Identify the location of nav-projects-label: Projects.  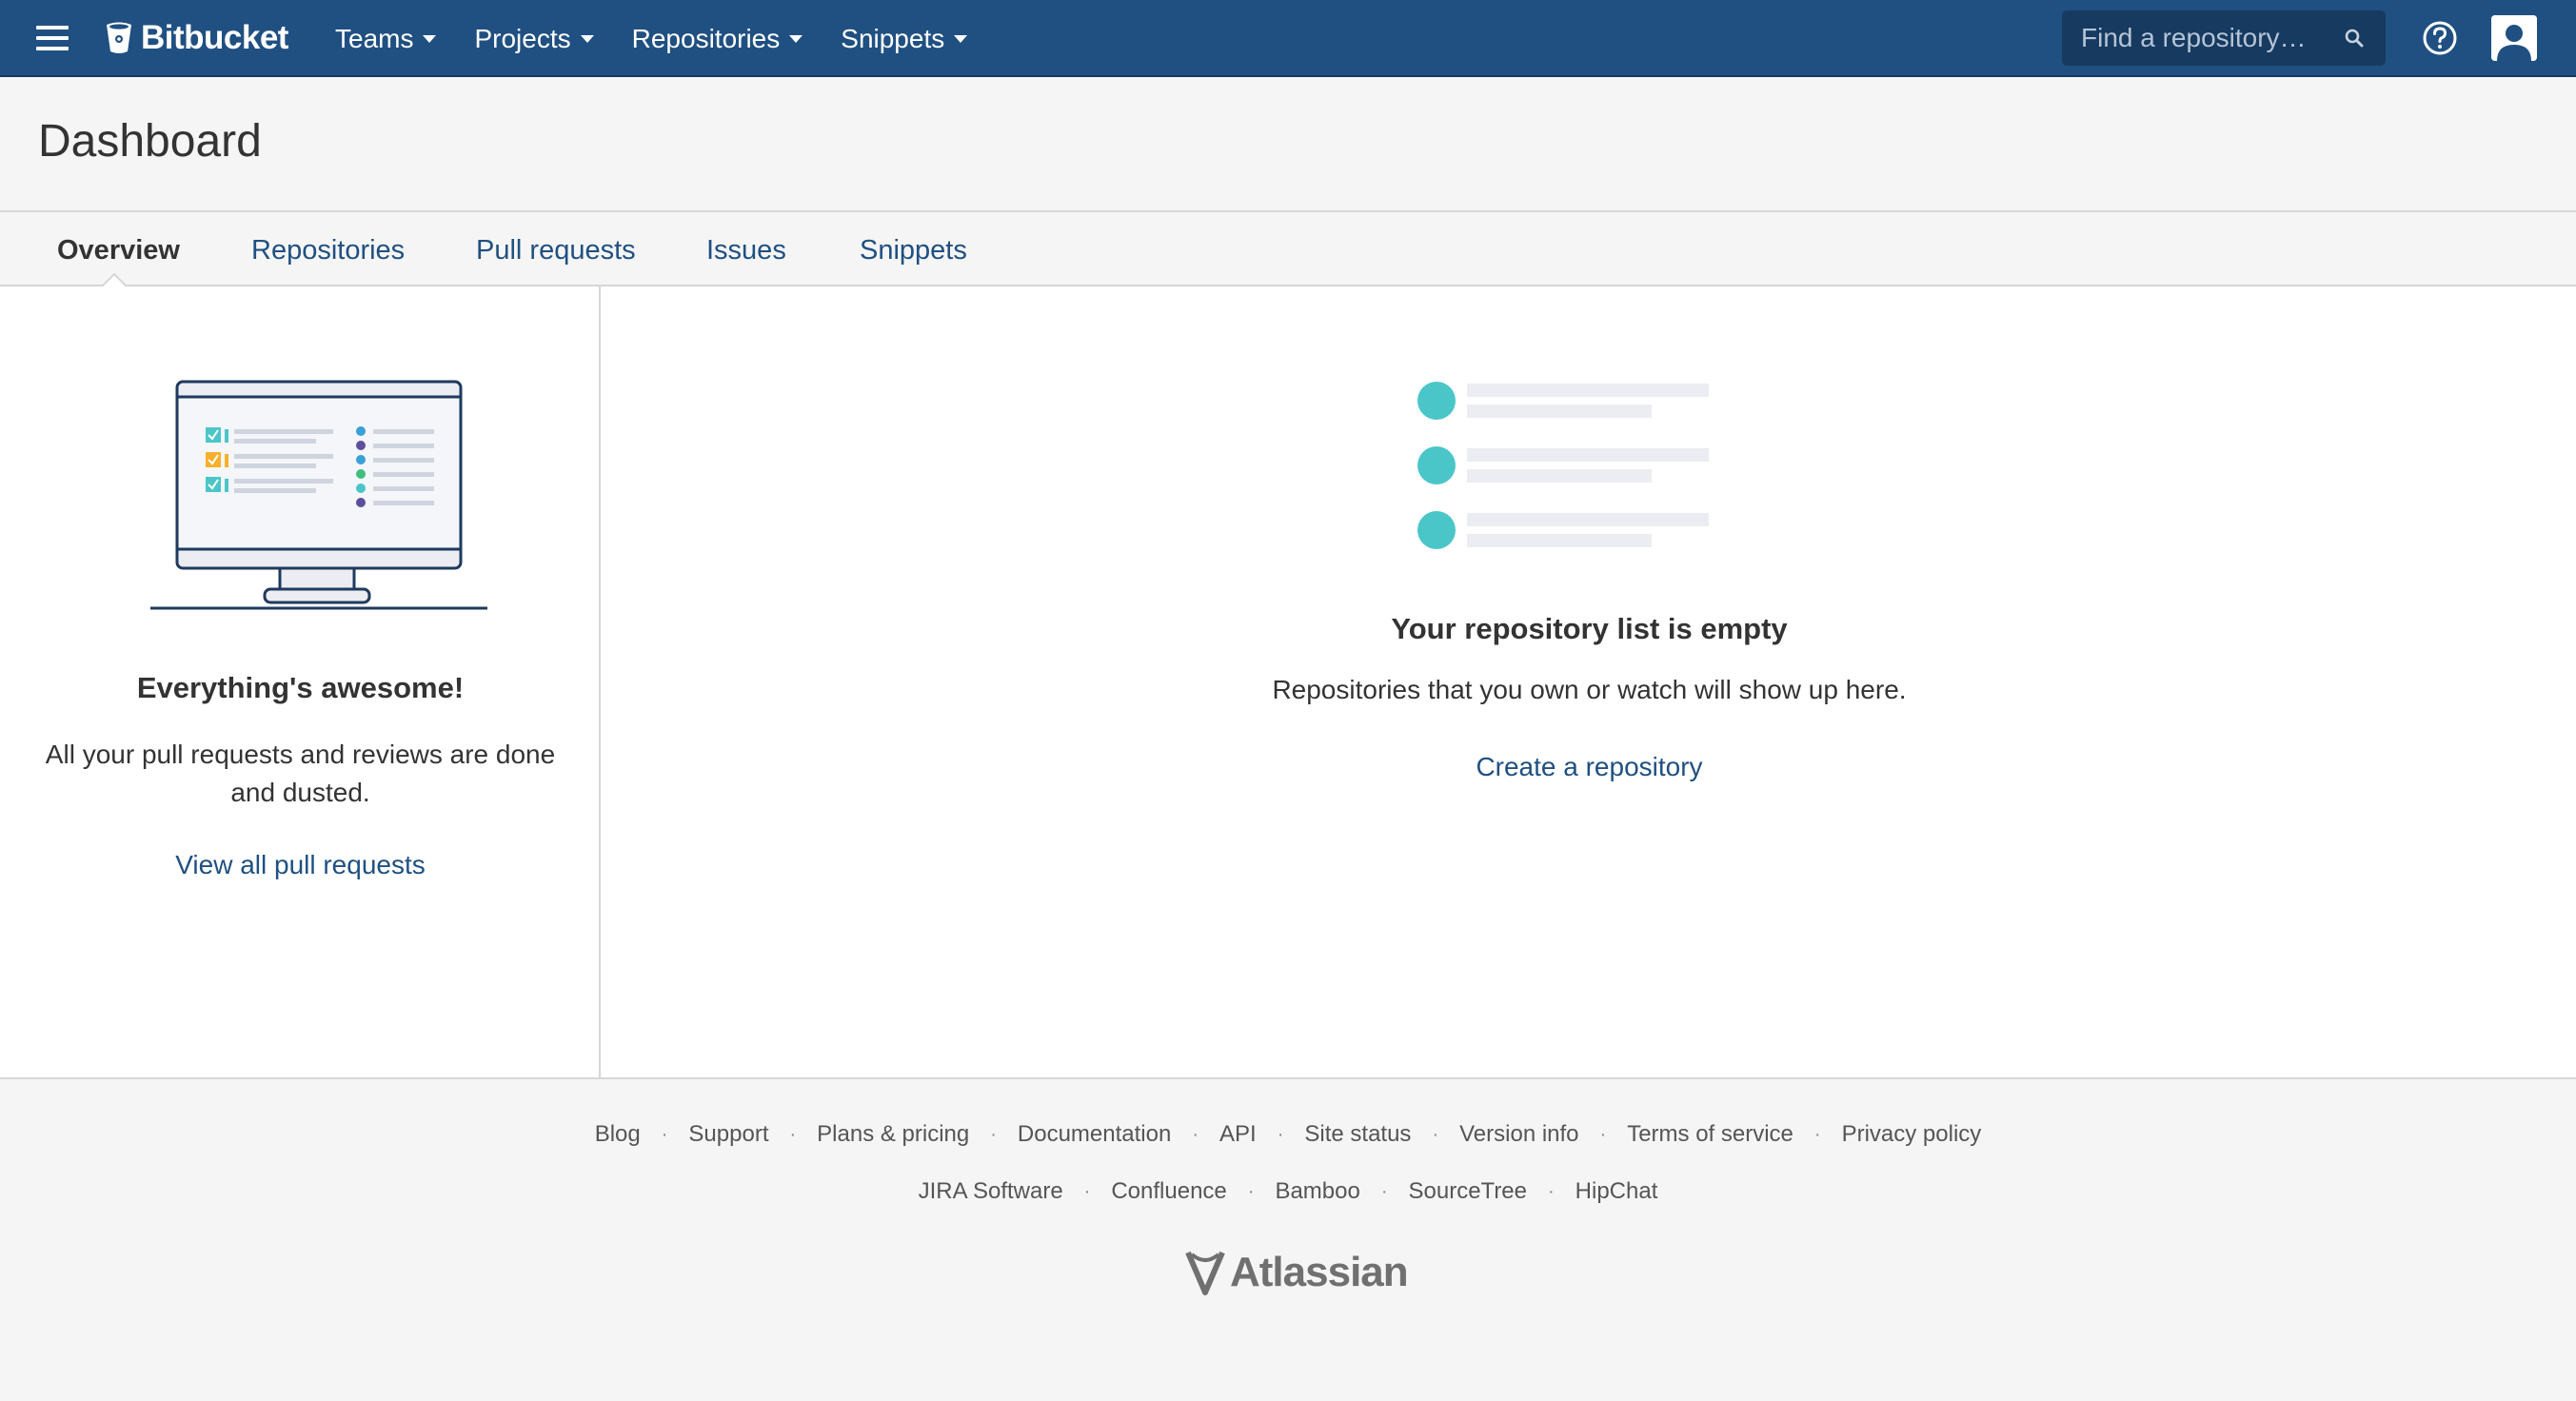
(522, 38).